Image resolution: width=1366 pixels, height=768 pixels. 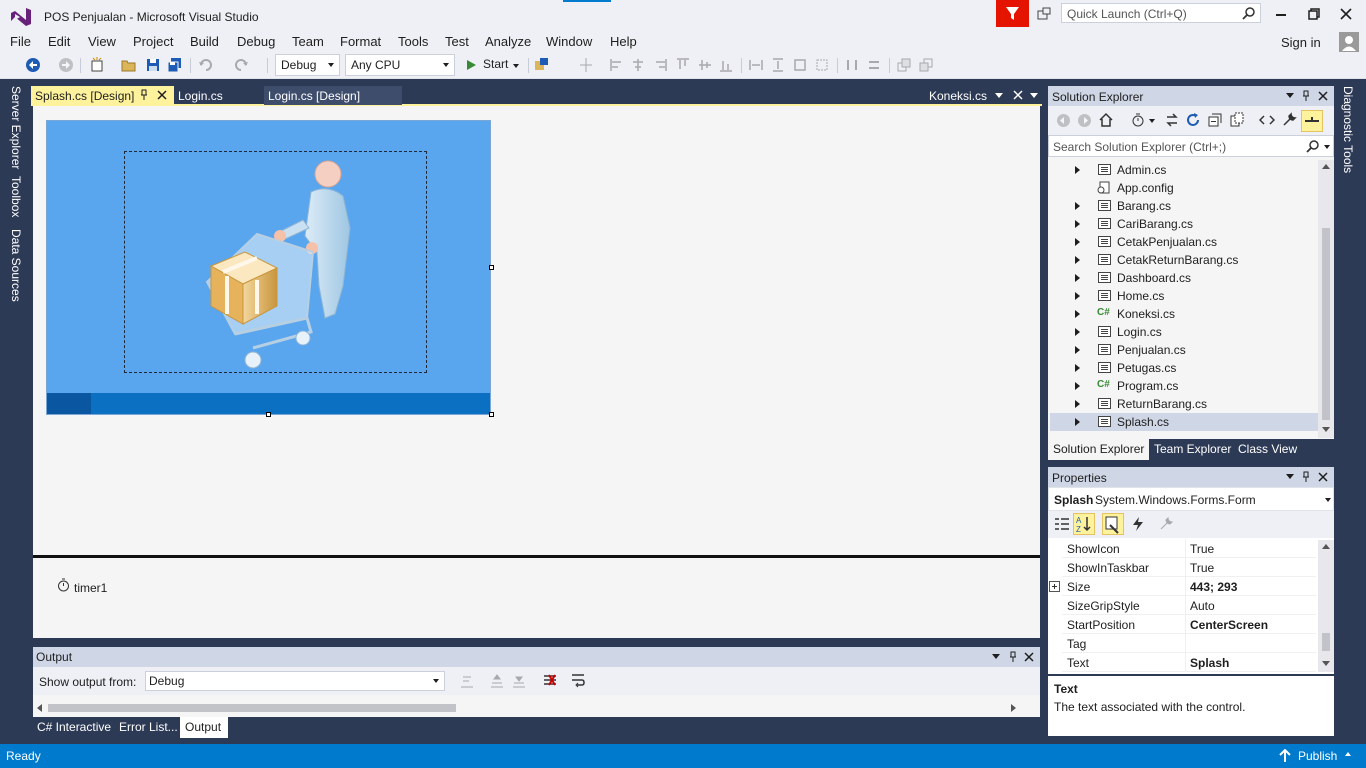 I want to click on show-all-files-icon, so click(x=1237, y=120).